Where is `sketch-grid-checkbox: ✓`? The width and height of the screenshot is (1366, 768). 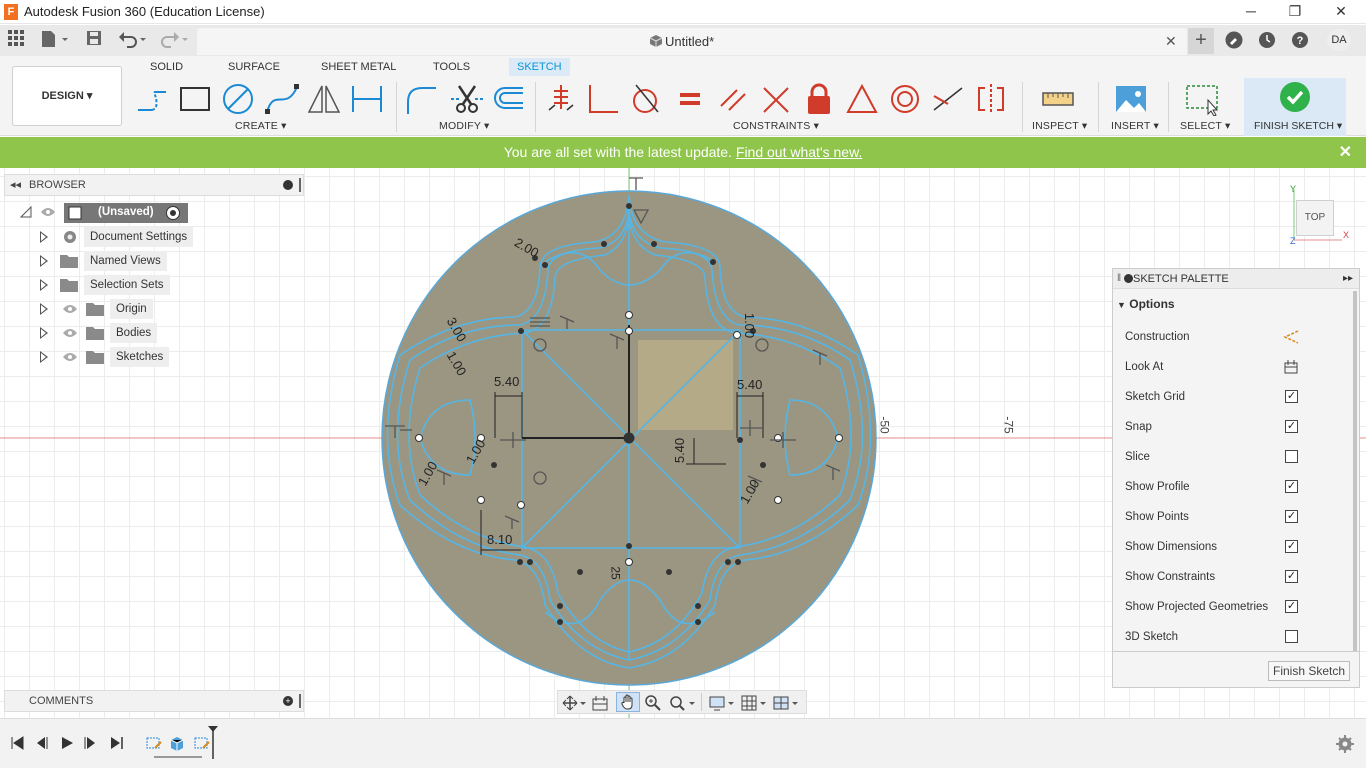 sketch-grid-checkbox: ✓ is located at coordinates (1291, 396).